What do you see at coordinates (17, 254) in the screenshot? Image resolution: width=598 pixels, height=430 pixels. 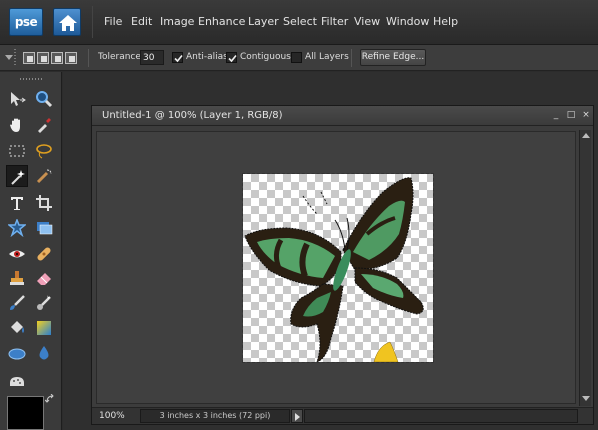 I see `red-eye-tool-icon` at bounding box center [17, 254].